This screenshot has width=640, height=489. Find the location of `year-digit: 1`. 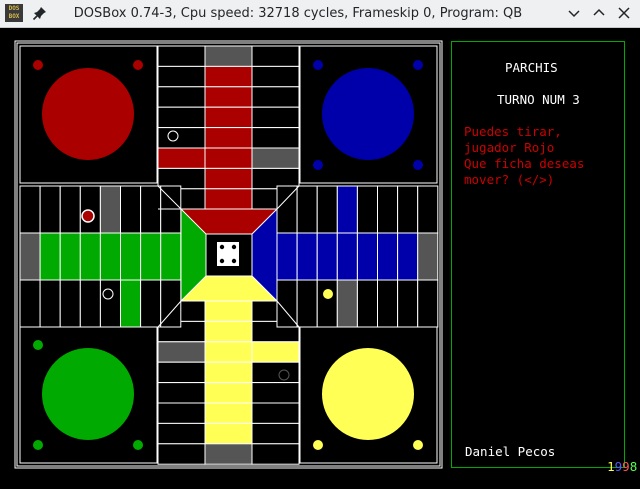

year-digit: 1 is located at coordinates (611, 466).